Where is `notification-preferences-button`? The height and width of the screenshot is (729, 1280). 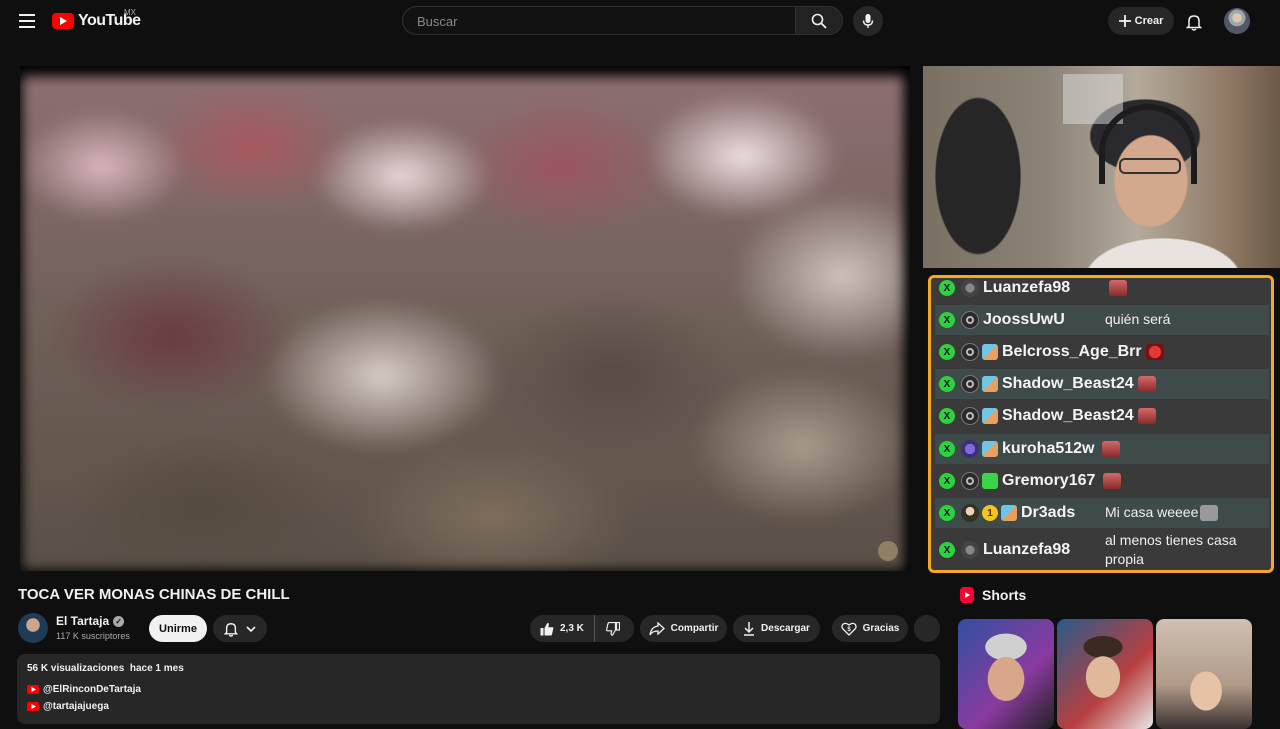
notification-preferences-button is located at coordinates (240, 628).